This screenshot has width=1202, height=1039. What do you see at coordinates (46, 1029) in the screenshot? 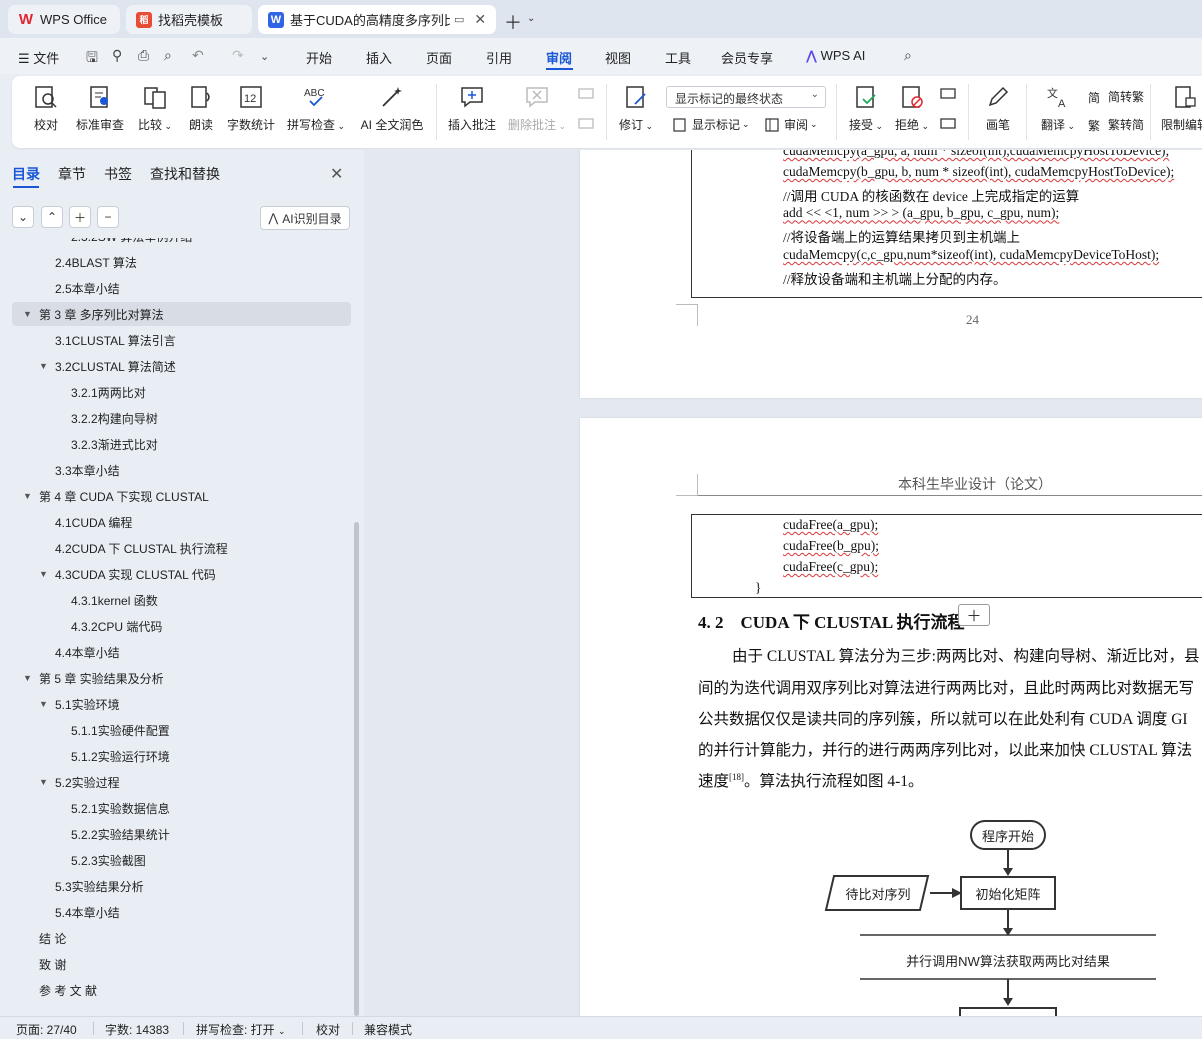
I see `page-indicator: 页面: 27/40` at bounding box center [46, 1029].